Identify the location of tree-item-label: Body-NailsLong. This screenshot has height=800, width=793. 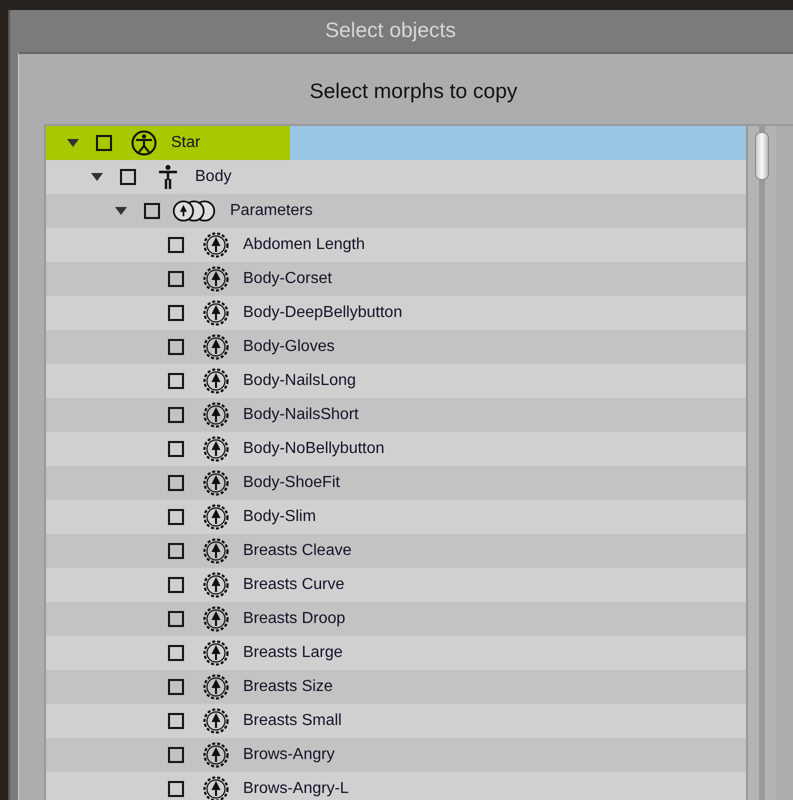
(299, 381).